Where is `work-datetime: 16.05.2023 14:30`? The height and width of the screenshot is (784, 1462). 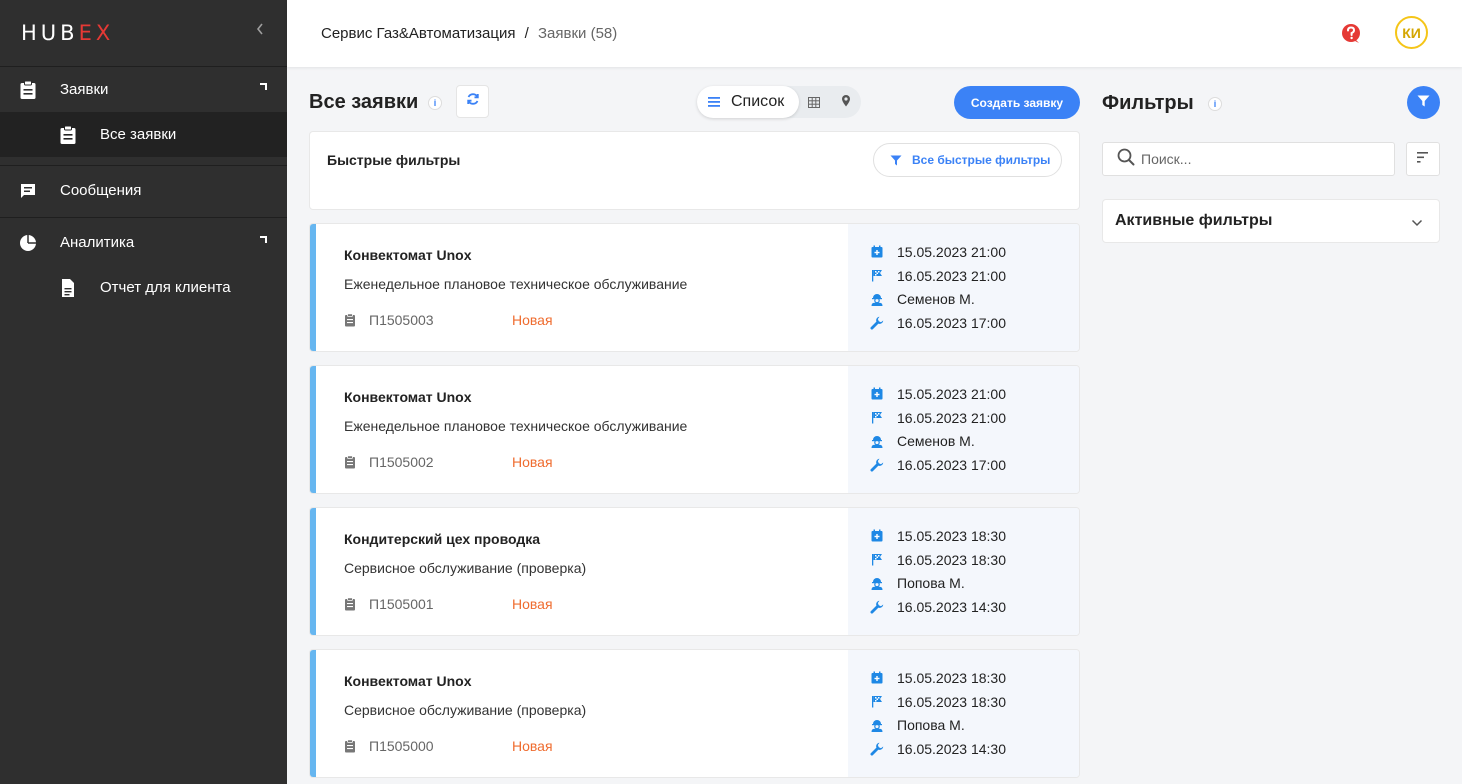
work-datetime: 16.05.2023 14:30 is located at coordinates (951, 606).